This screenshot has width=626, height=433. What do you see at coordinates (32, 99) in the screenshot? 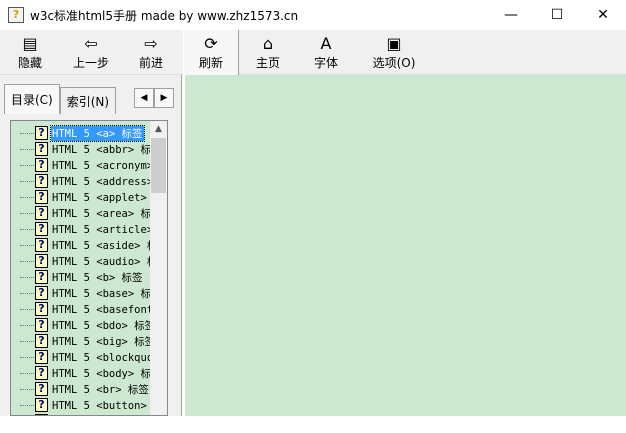
I see `tab-contents: 目录(C)` at bounding box center [32, 99].